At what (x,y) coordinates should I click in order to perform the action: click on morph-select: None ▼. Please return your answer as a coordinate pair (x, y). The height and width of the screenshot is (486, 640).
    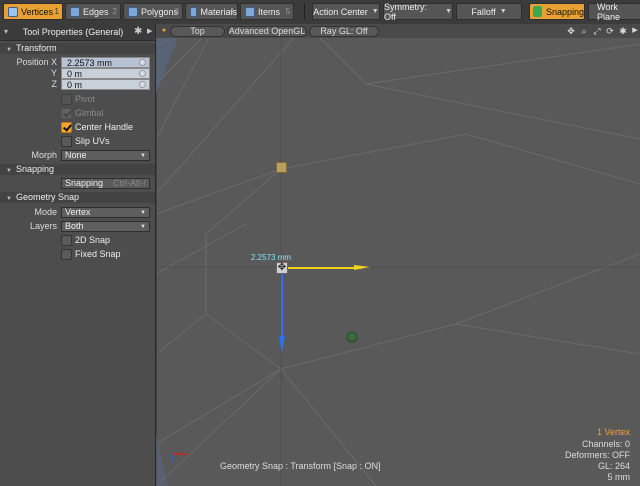
    Looking at the image, I should click on (105, 155).